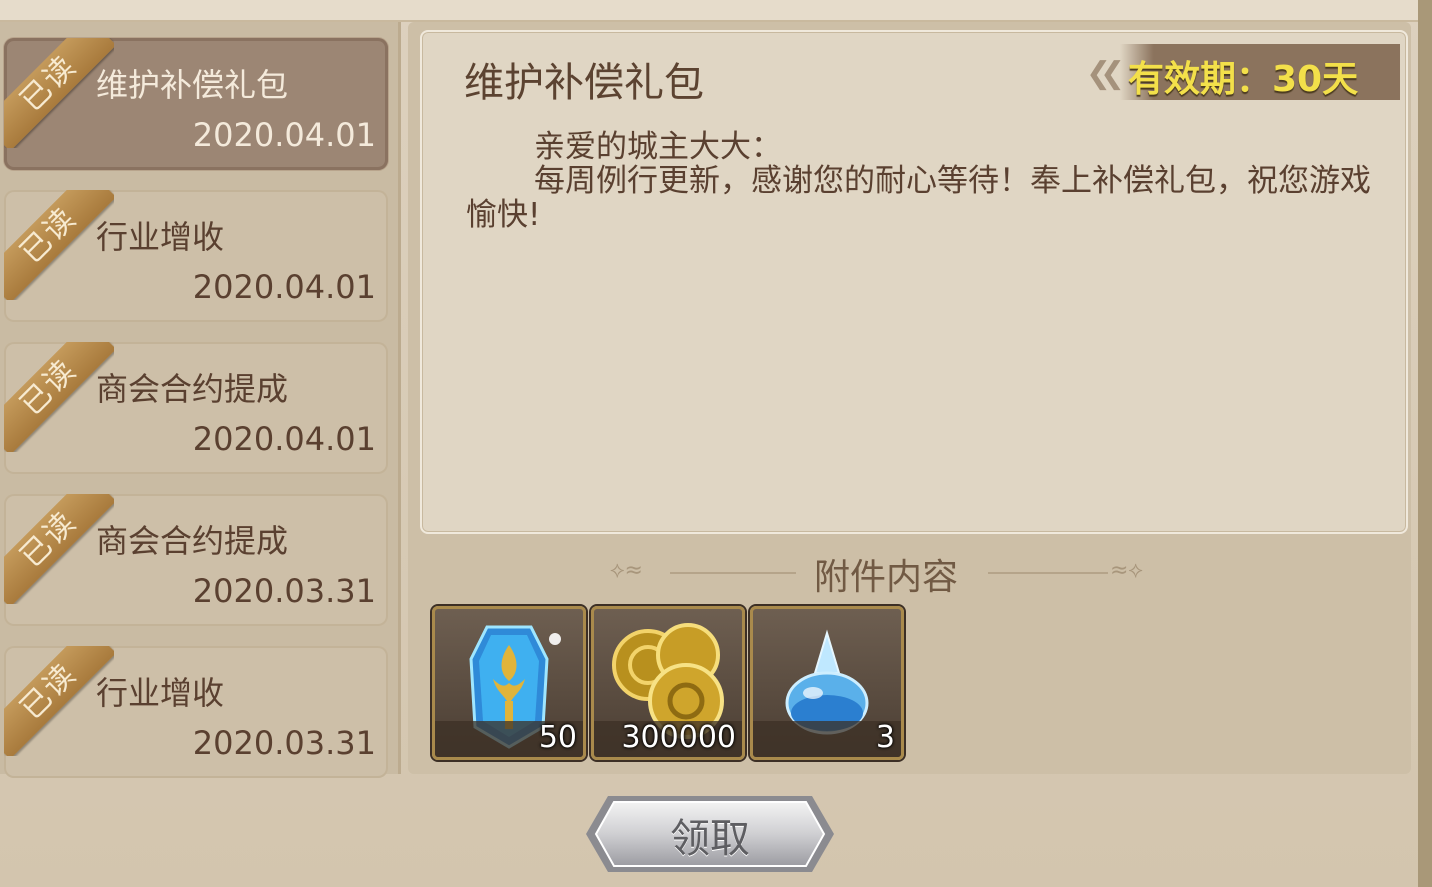  Describe the element at coordinates (885, 737) in the screenshot. I see `attachment-quantity: 3` at that location.